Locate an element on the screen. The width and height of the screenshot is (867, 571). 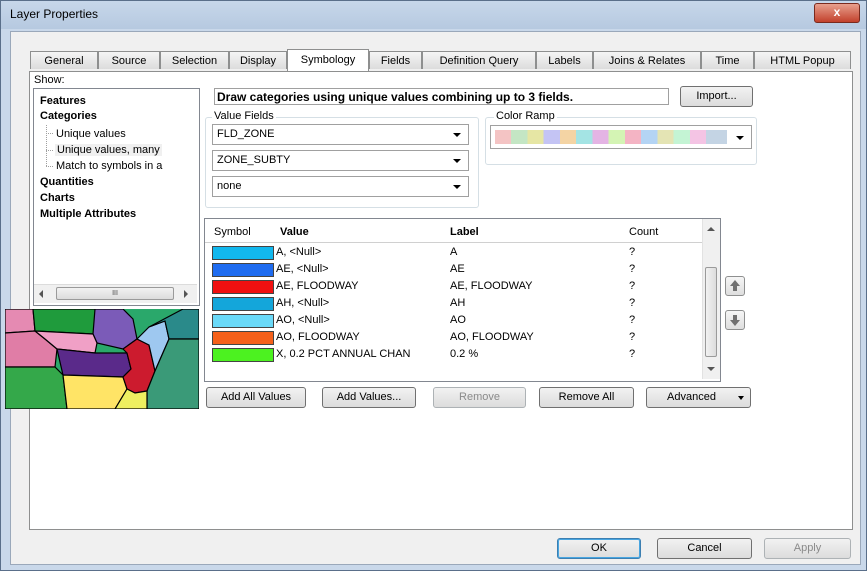
scroll-up-icon is located at coordinates (711, 229).